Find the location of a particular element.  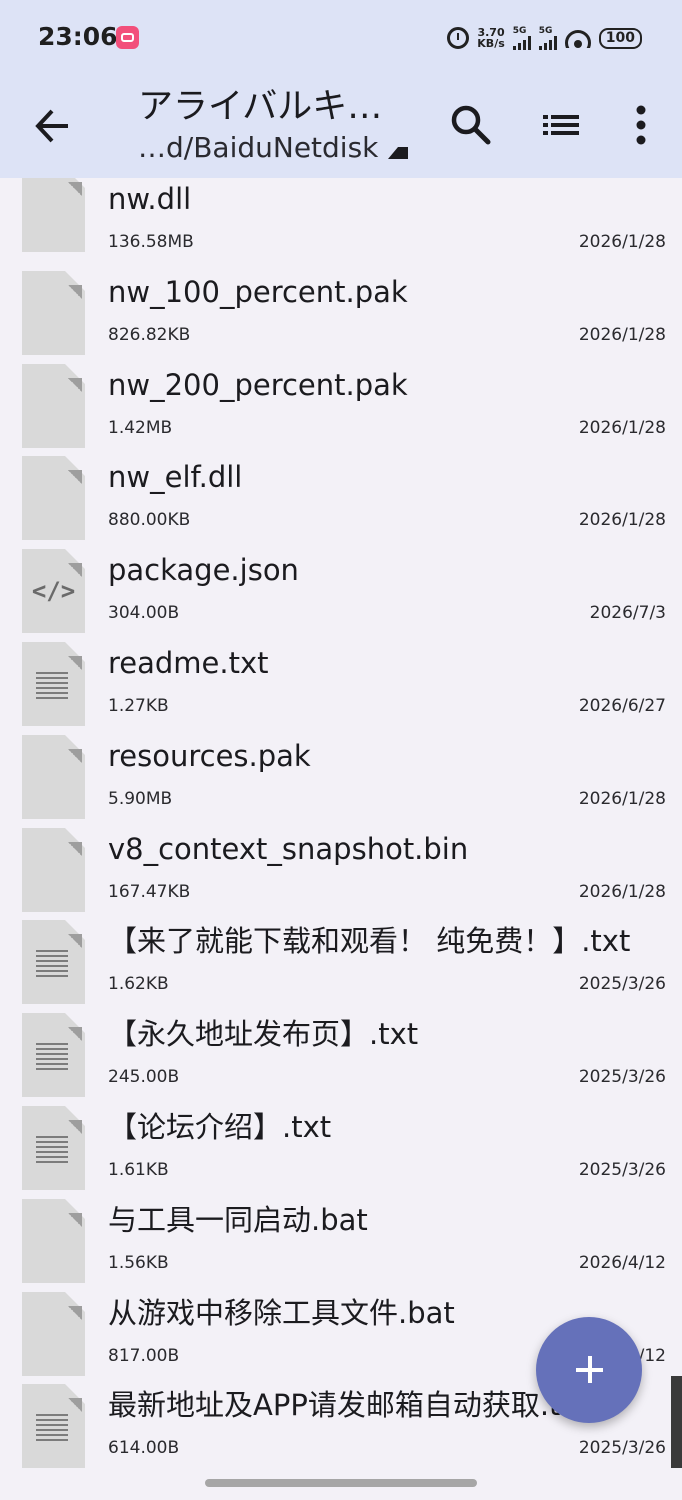

more-options-icon is located at coordinates (641, 125).